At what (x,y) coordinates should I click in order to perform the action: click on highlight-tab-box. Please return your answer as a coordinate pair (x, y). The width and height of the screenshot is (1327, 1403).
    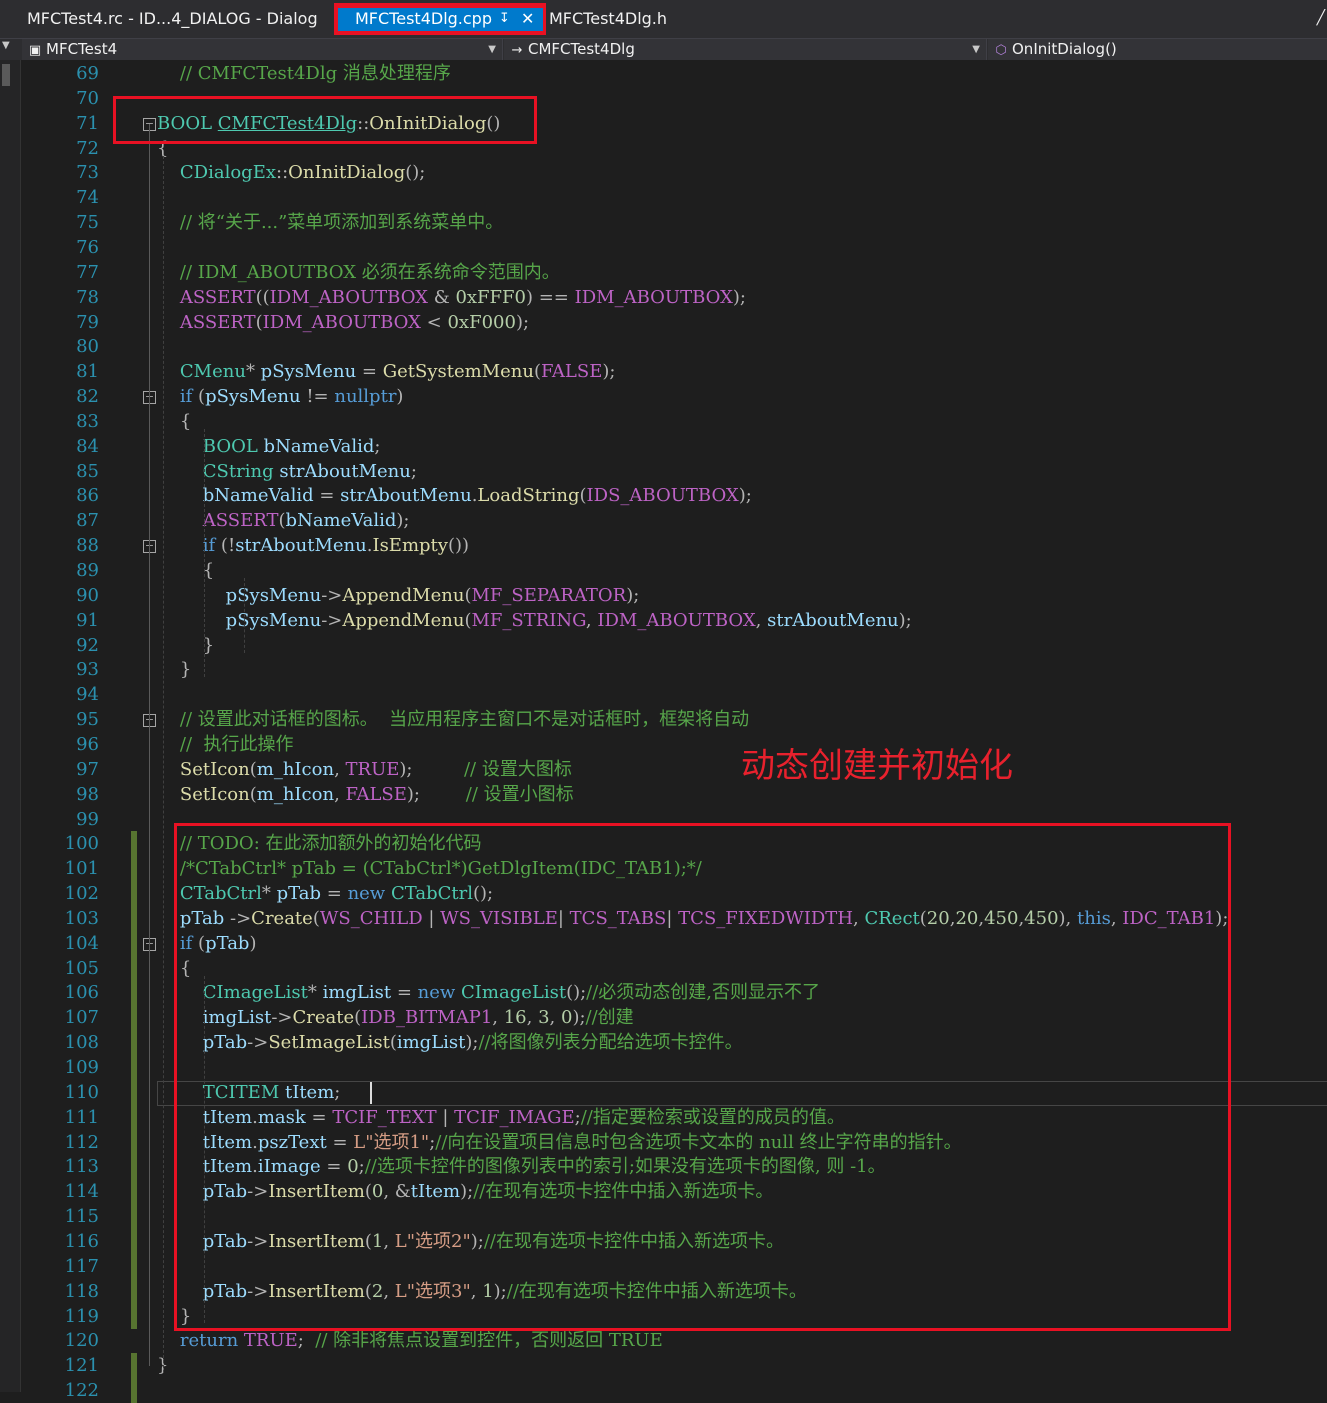
    Looking at the image, I should click on (440, 19).